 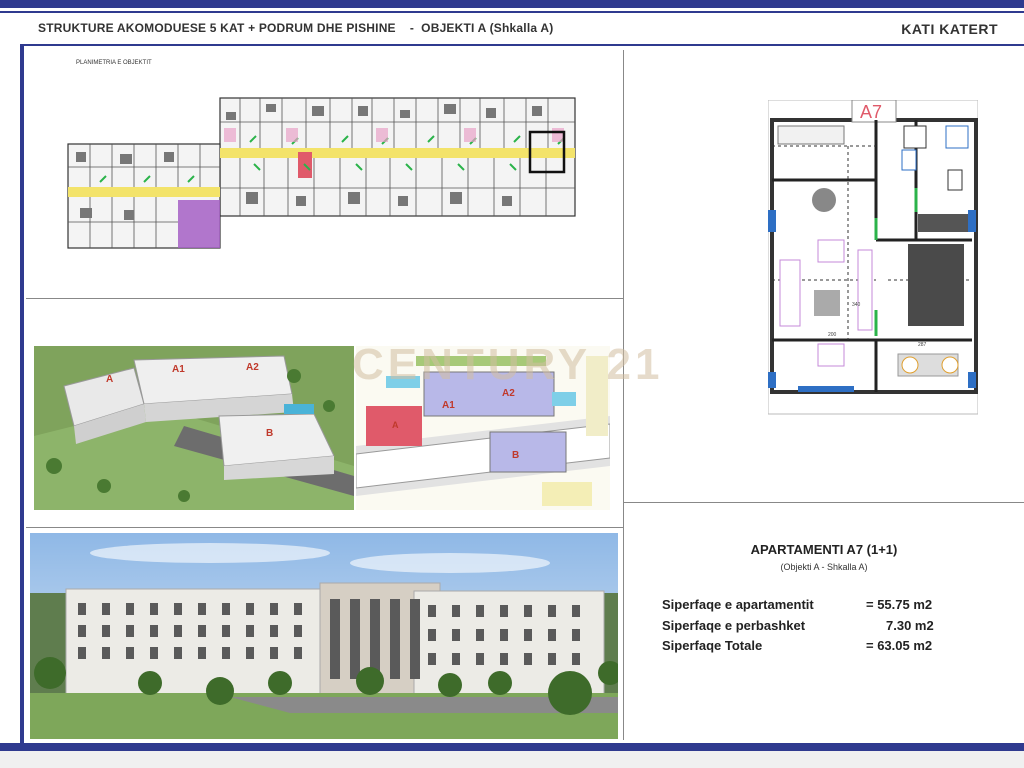 I want to click on plan-label-a: A, so click(x=395, y=425).